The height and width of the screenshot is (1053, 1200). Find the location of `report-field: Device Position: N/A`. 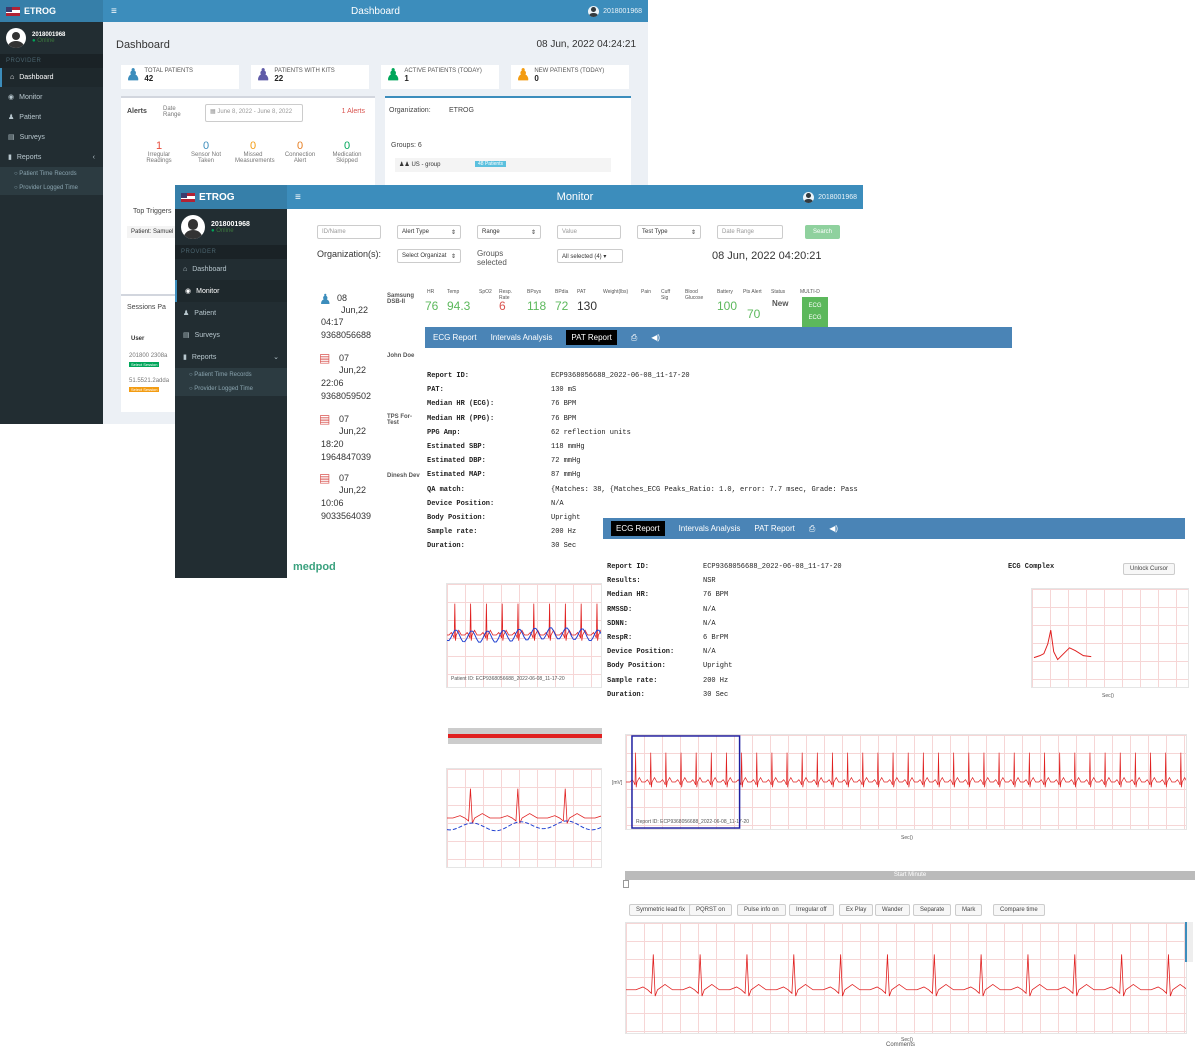

report-field: Device Position: N/A is located at coordinates (717, 504).